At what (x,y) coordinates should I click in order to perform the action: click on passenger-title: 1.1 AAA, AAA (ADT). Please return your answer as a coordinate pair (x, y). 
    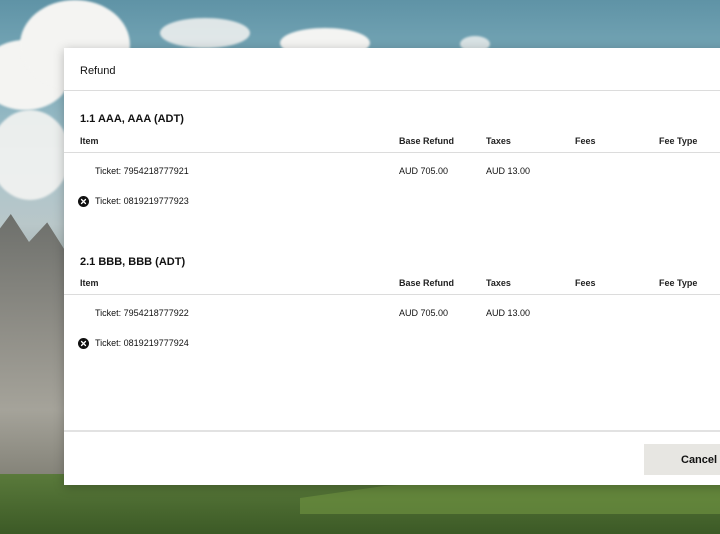
    Looking at the image, I should click on (132, 119).